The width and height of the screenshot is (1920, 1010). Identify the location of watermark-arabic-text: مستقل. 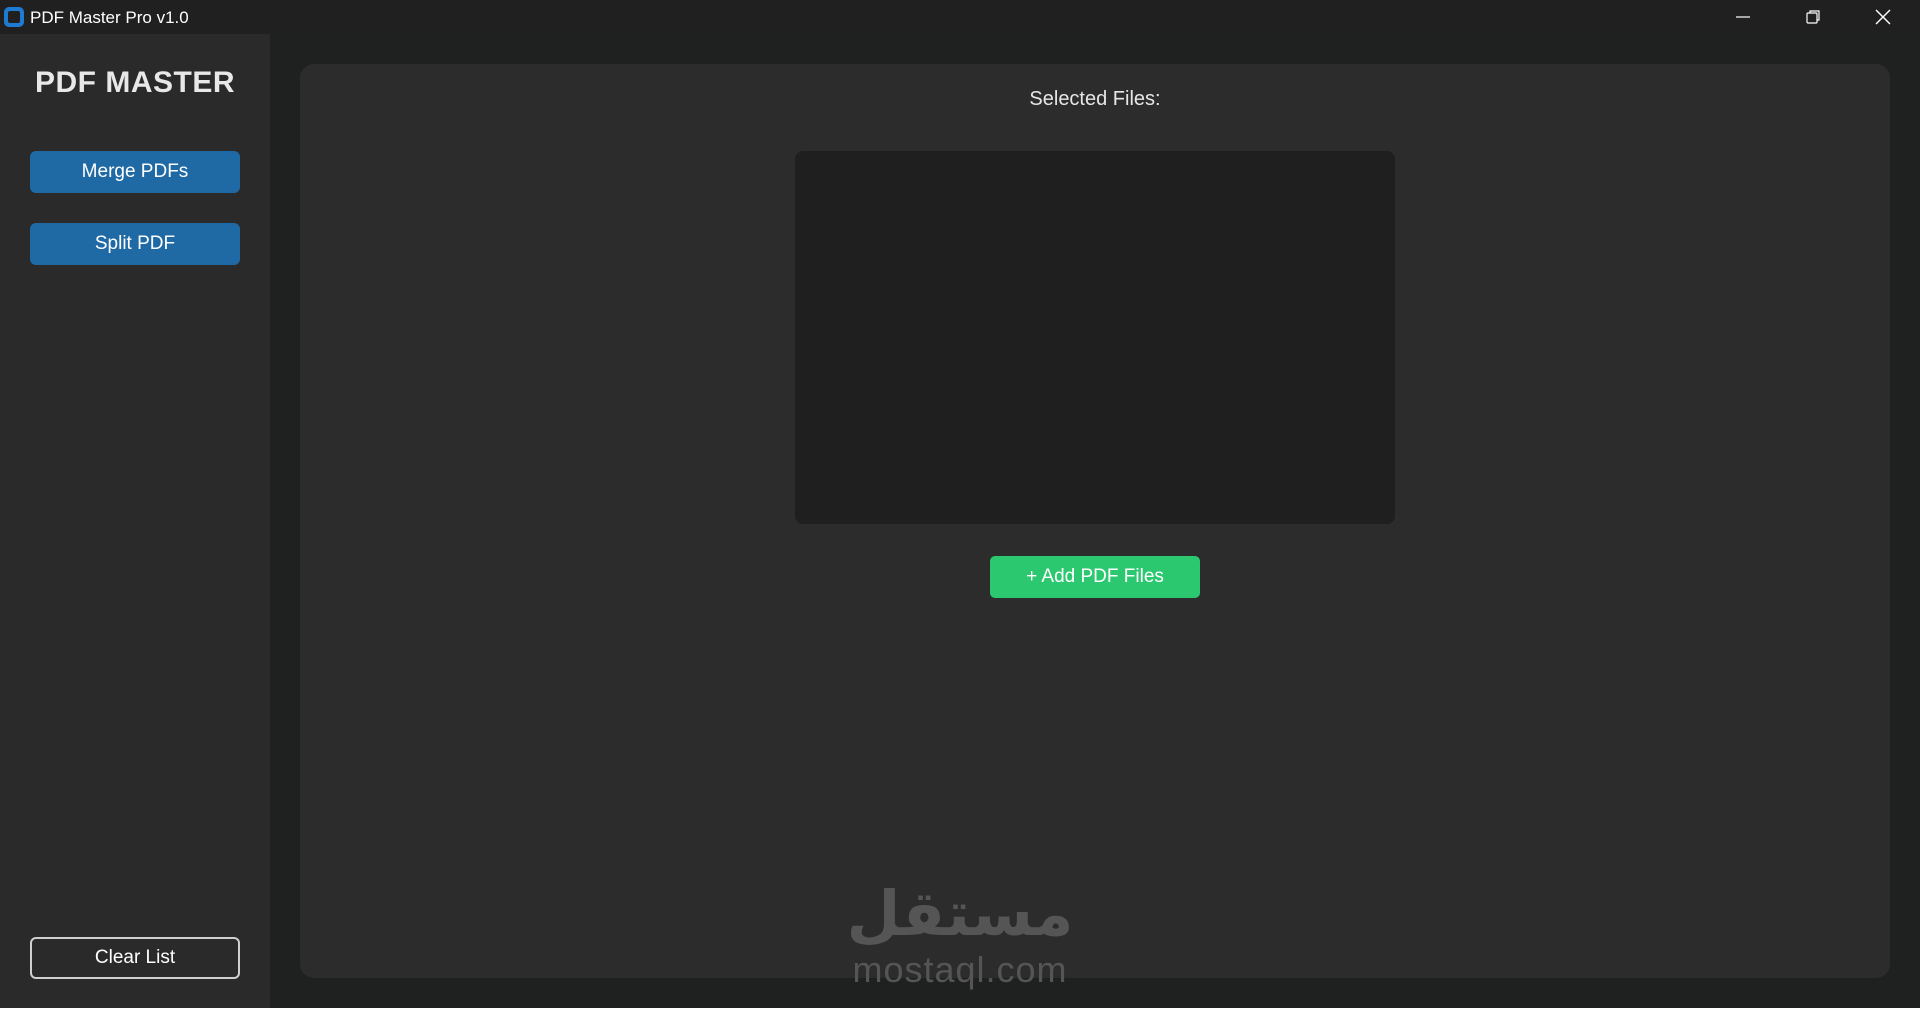
(960, 913).